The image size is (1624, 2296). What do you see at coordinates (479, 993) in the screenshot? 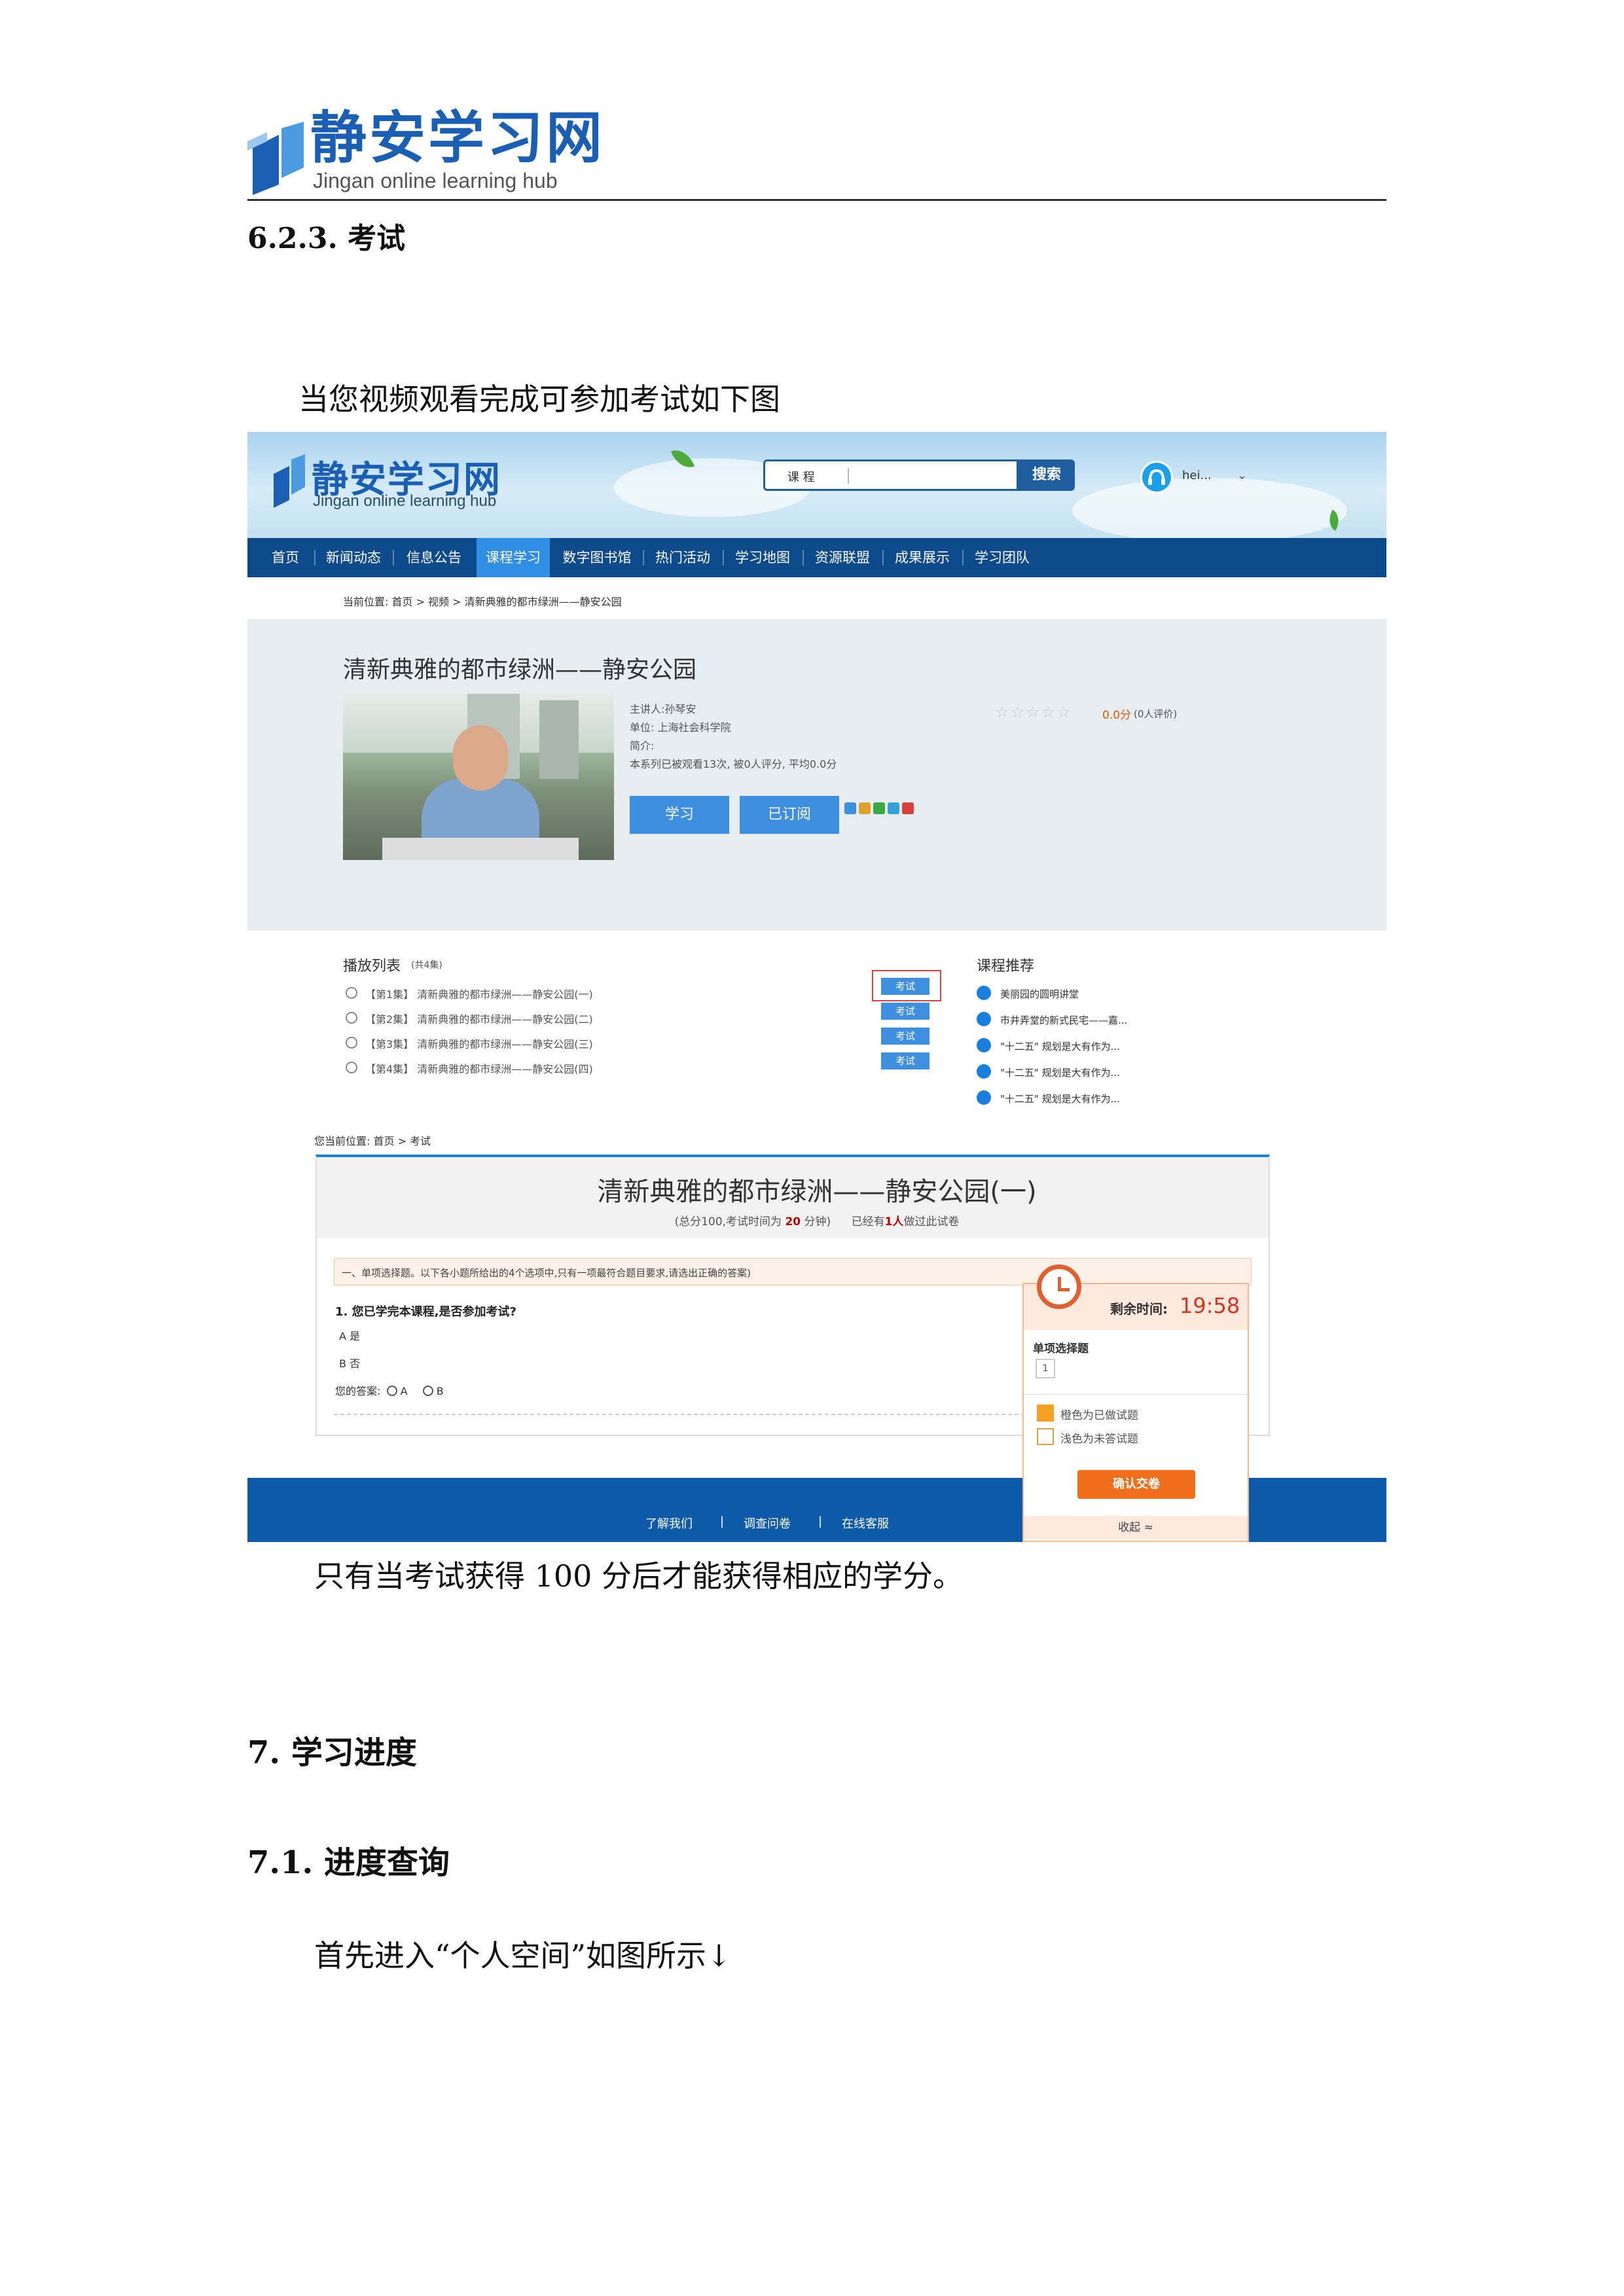
I see `playlist-item-1: 【第1集】 清新典雅的都市绿洲——静安公园(一)` at bounding box center [479, 993].